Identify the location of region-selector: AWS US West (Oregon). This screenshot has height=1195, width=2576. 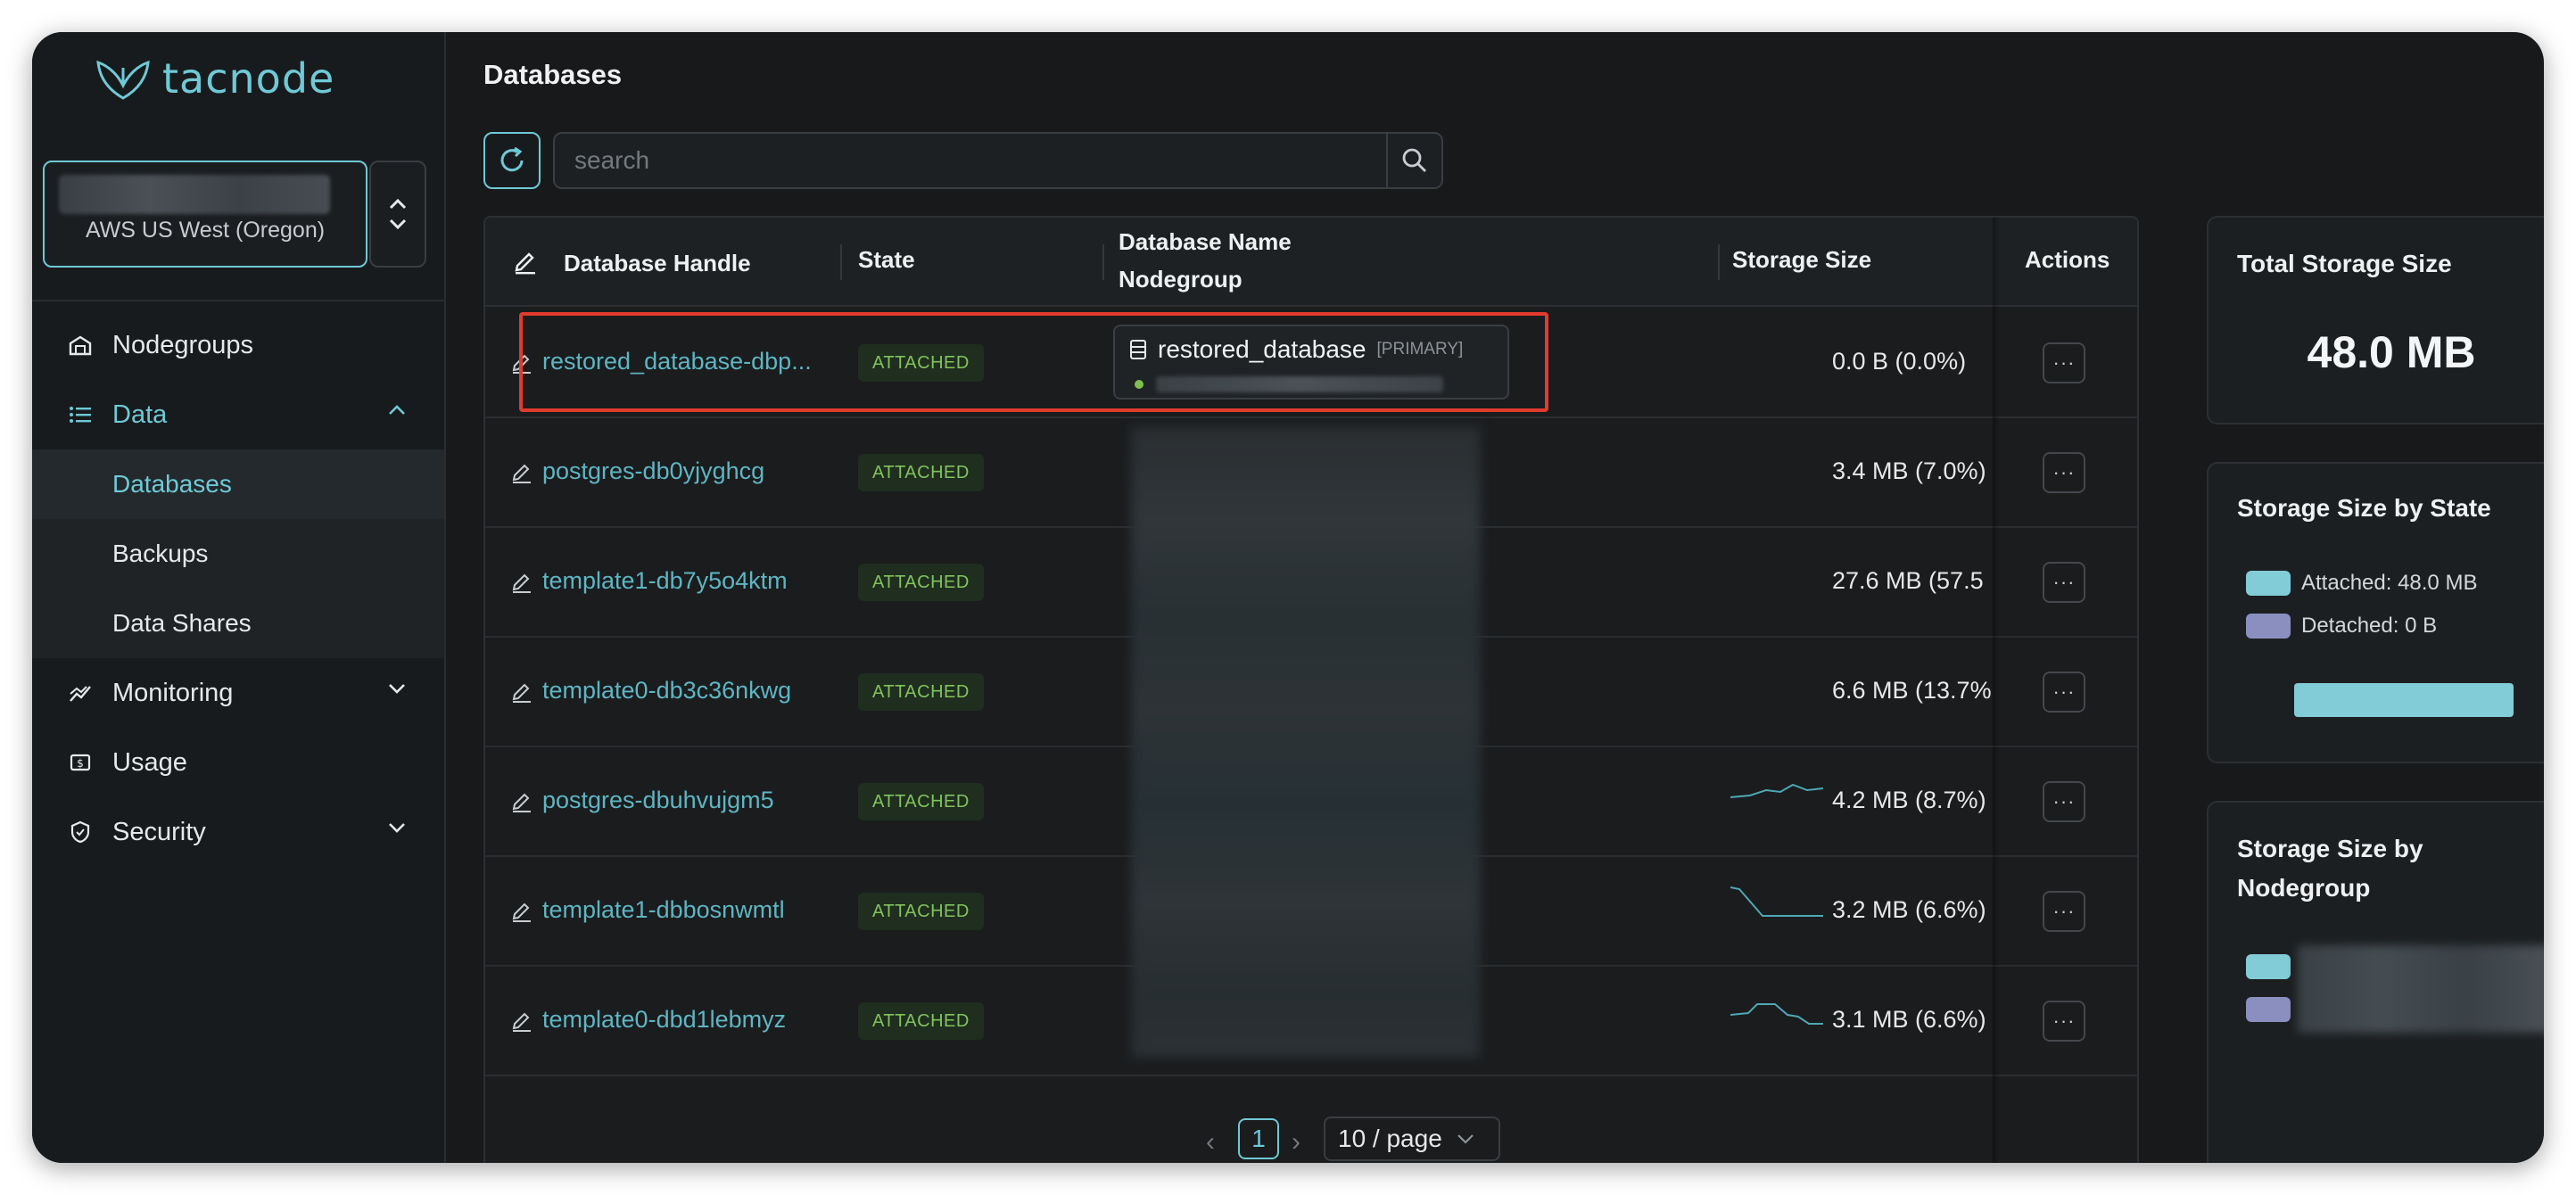
(205, 214).